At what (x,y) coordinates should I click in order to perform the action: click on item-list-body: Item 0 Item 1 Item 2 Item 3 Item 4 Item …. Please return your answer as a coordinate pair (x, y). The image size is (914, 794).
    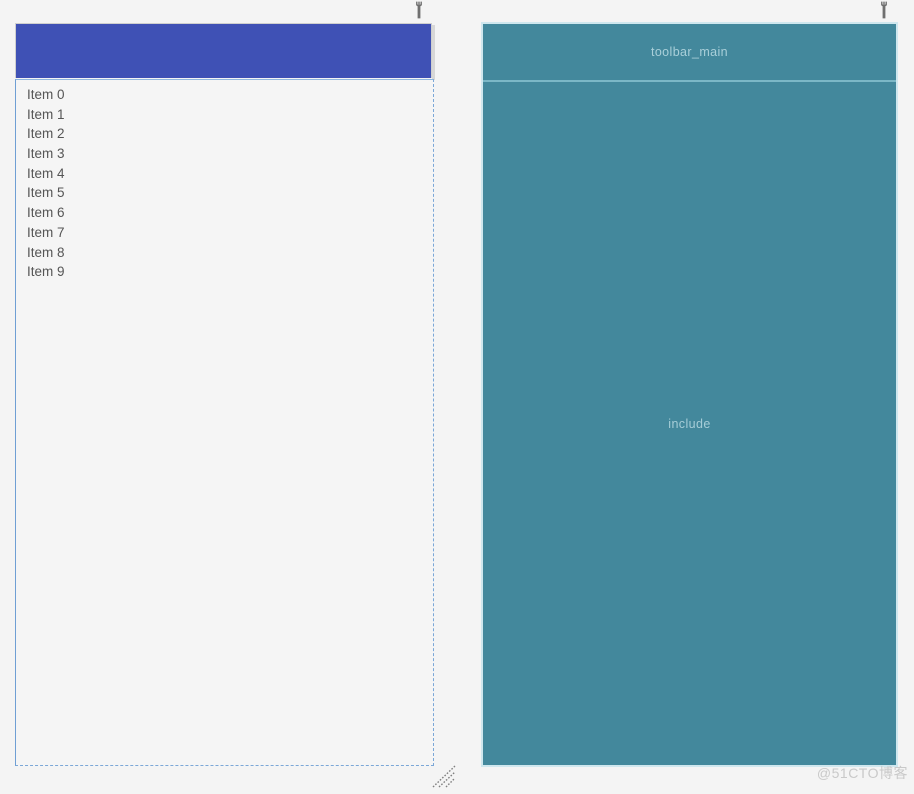
    Looking at the image, I should click on (224, 181).